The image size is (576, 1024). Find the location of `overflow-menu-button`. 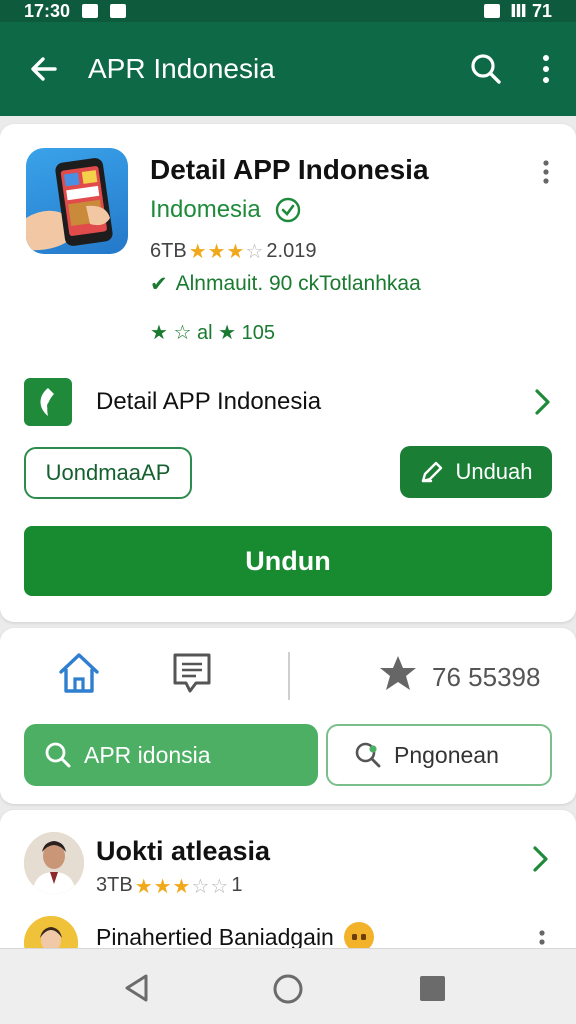

overflow-menu-button is located at coordinates (546, 69).